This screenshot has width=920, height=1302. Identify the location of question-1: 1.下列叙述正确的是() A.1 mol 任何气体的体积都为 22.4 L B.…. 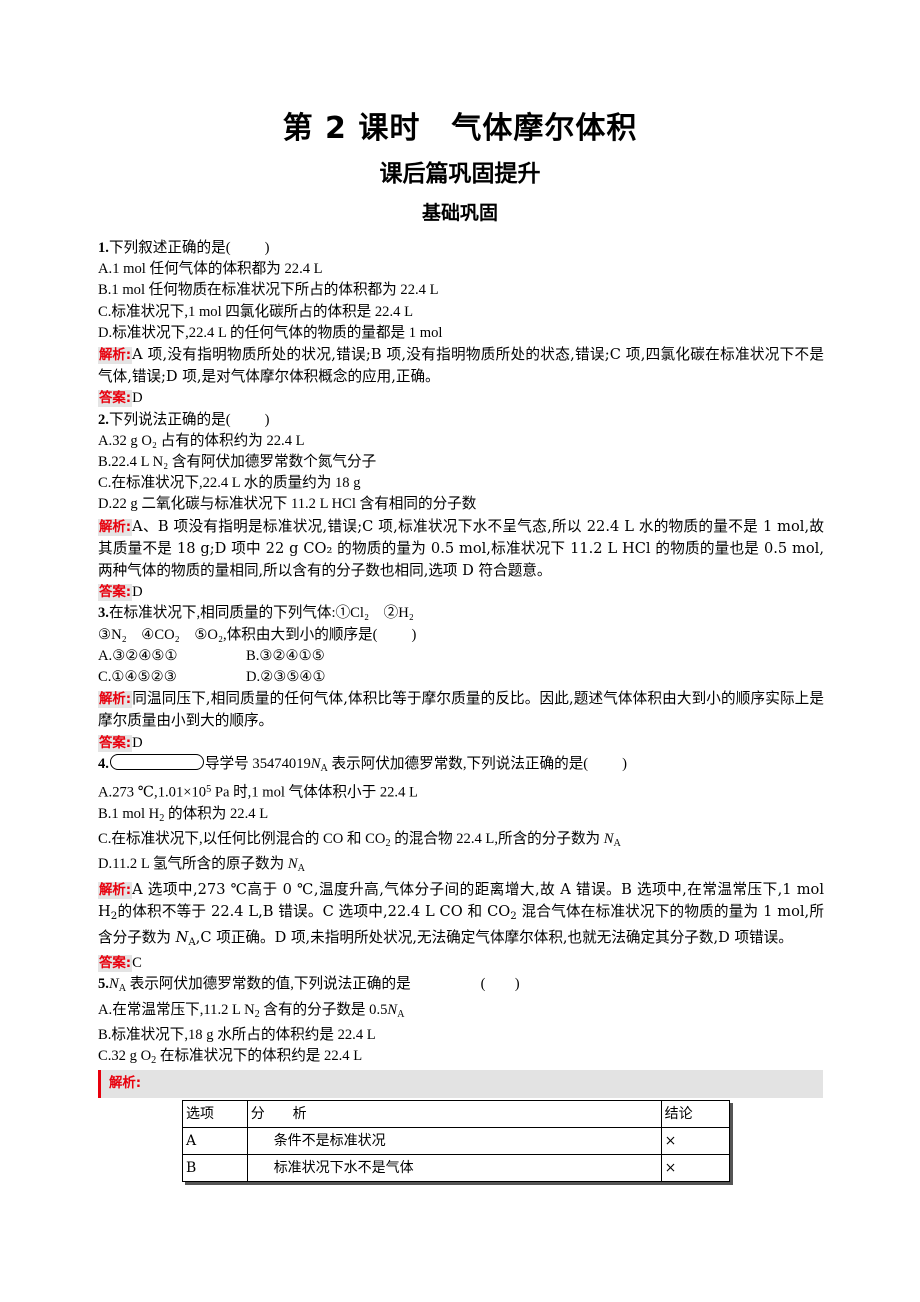
(461, 324).